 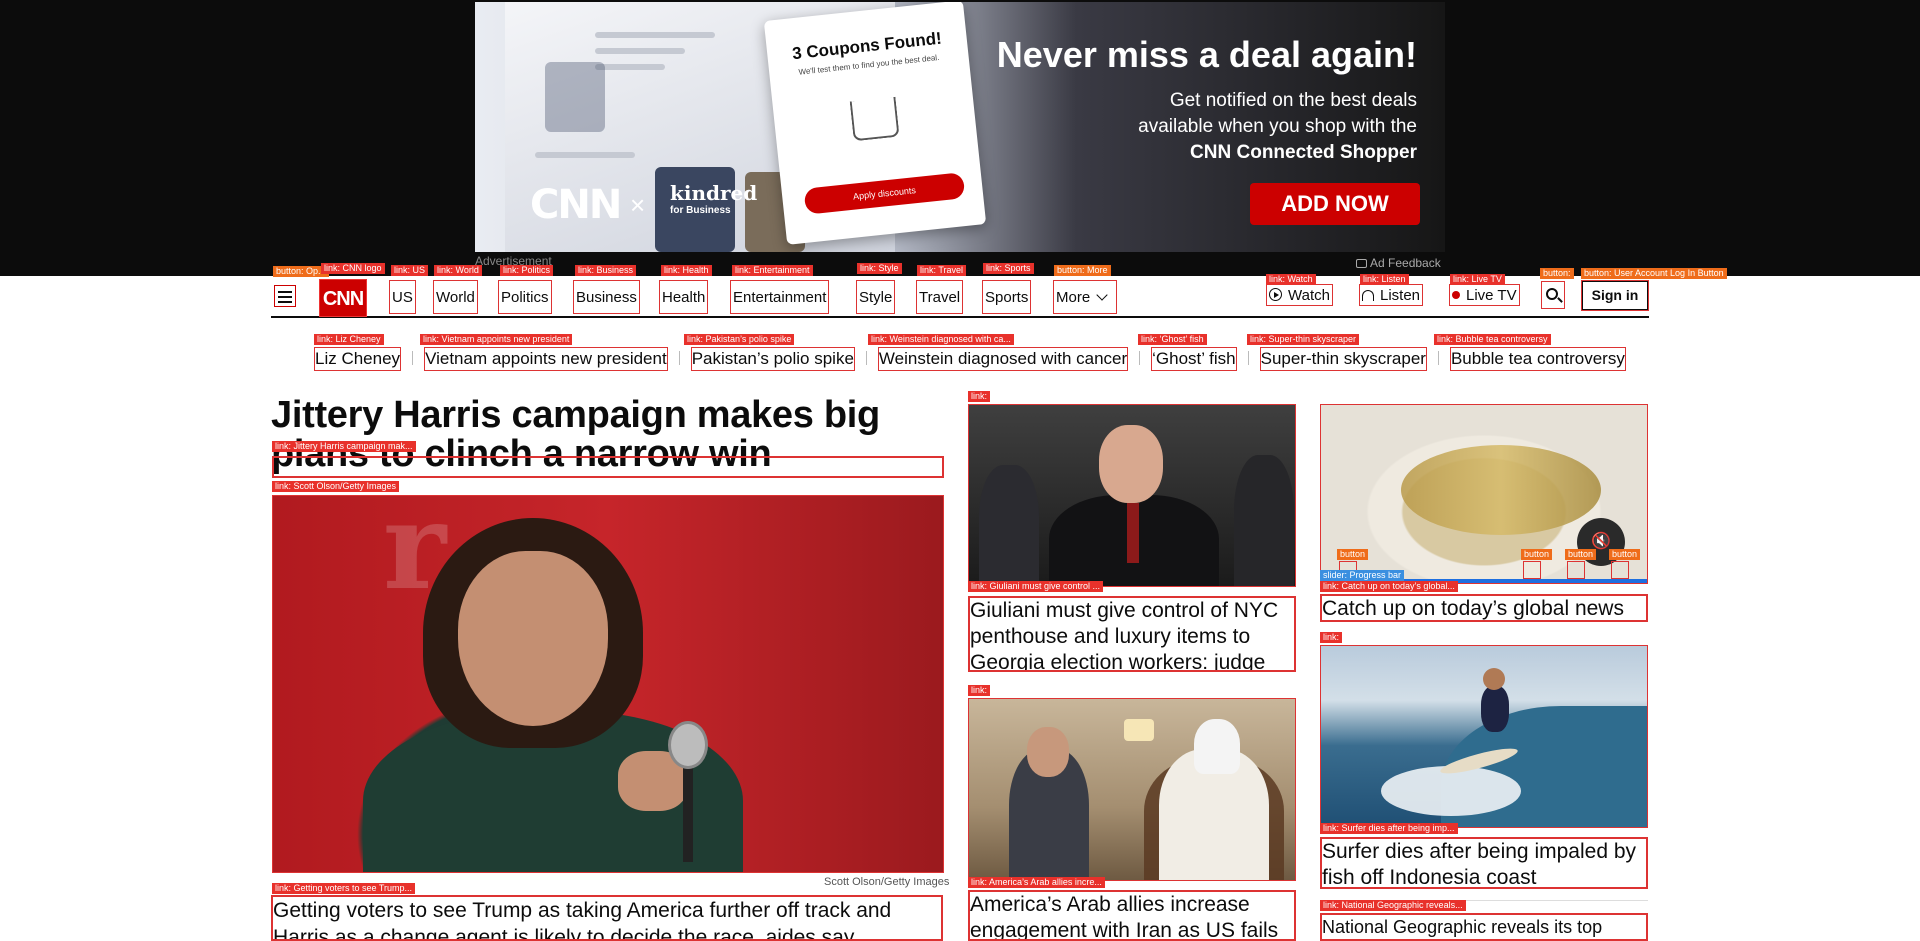 I want to click on overlay-tag: button: User Account Log In Button, so click(x=1654, y=273).